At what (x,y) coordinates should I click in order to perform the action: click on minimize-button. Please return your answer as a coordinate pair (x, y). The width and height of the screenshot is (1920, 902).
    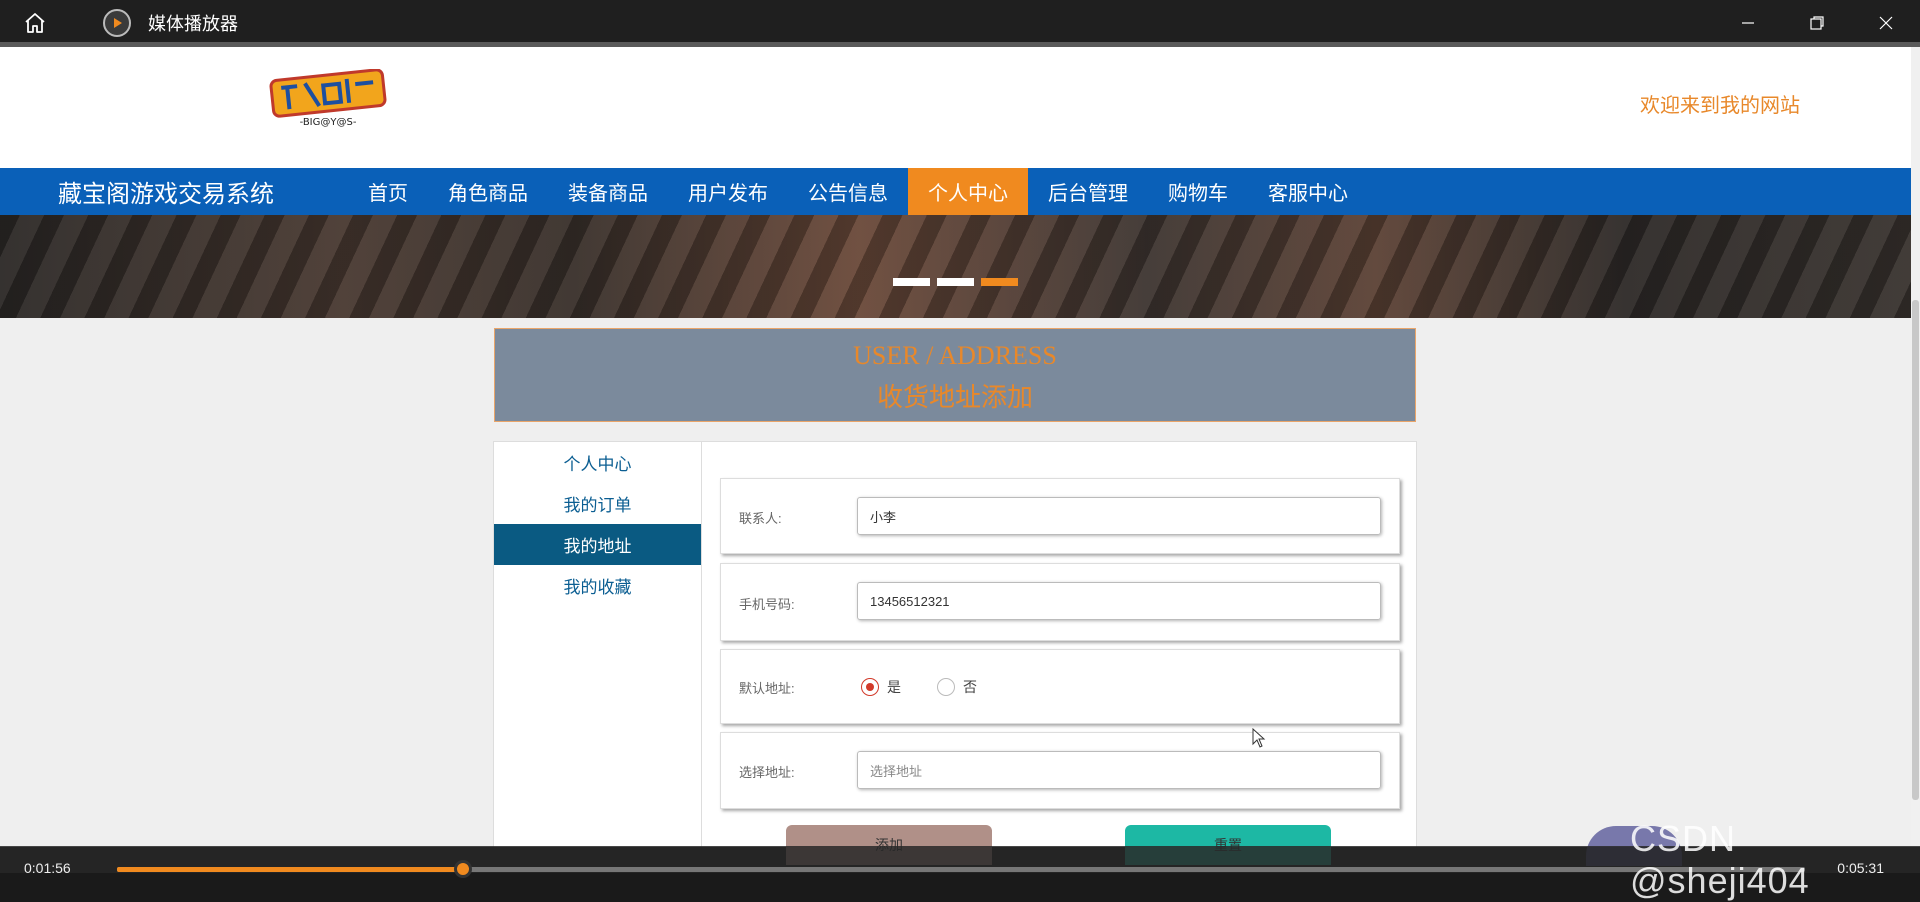
    Looking at the image, I should click on (1747, 23).